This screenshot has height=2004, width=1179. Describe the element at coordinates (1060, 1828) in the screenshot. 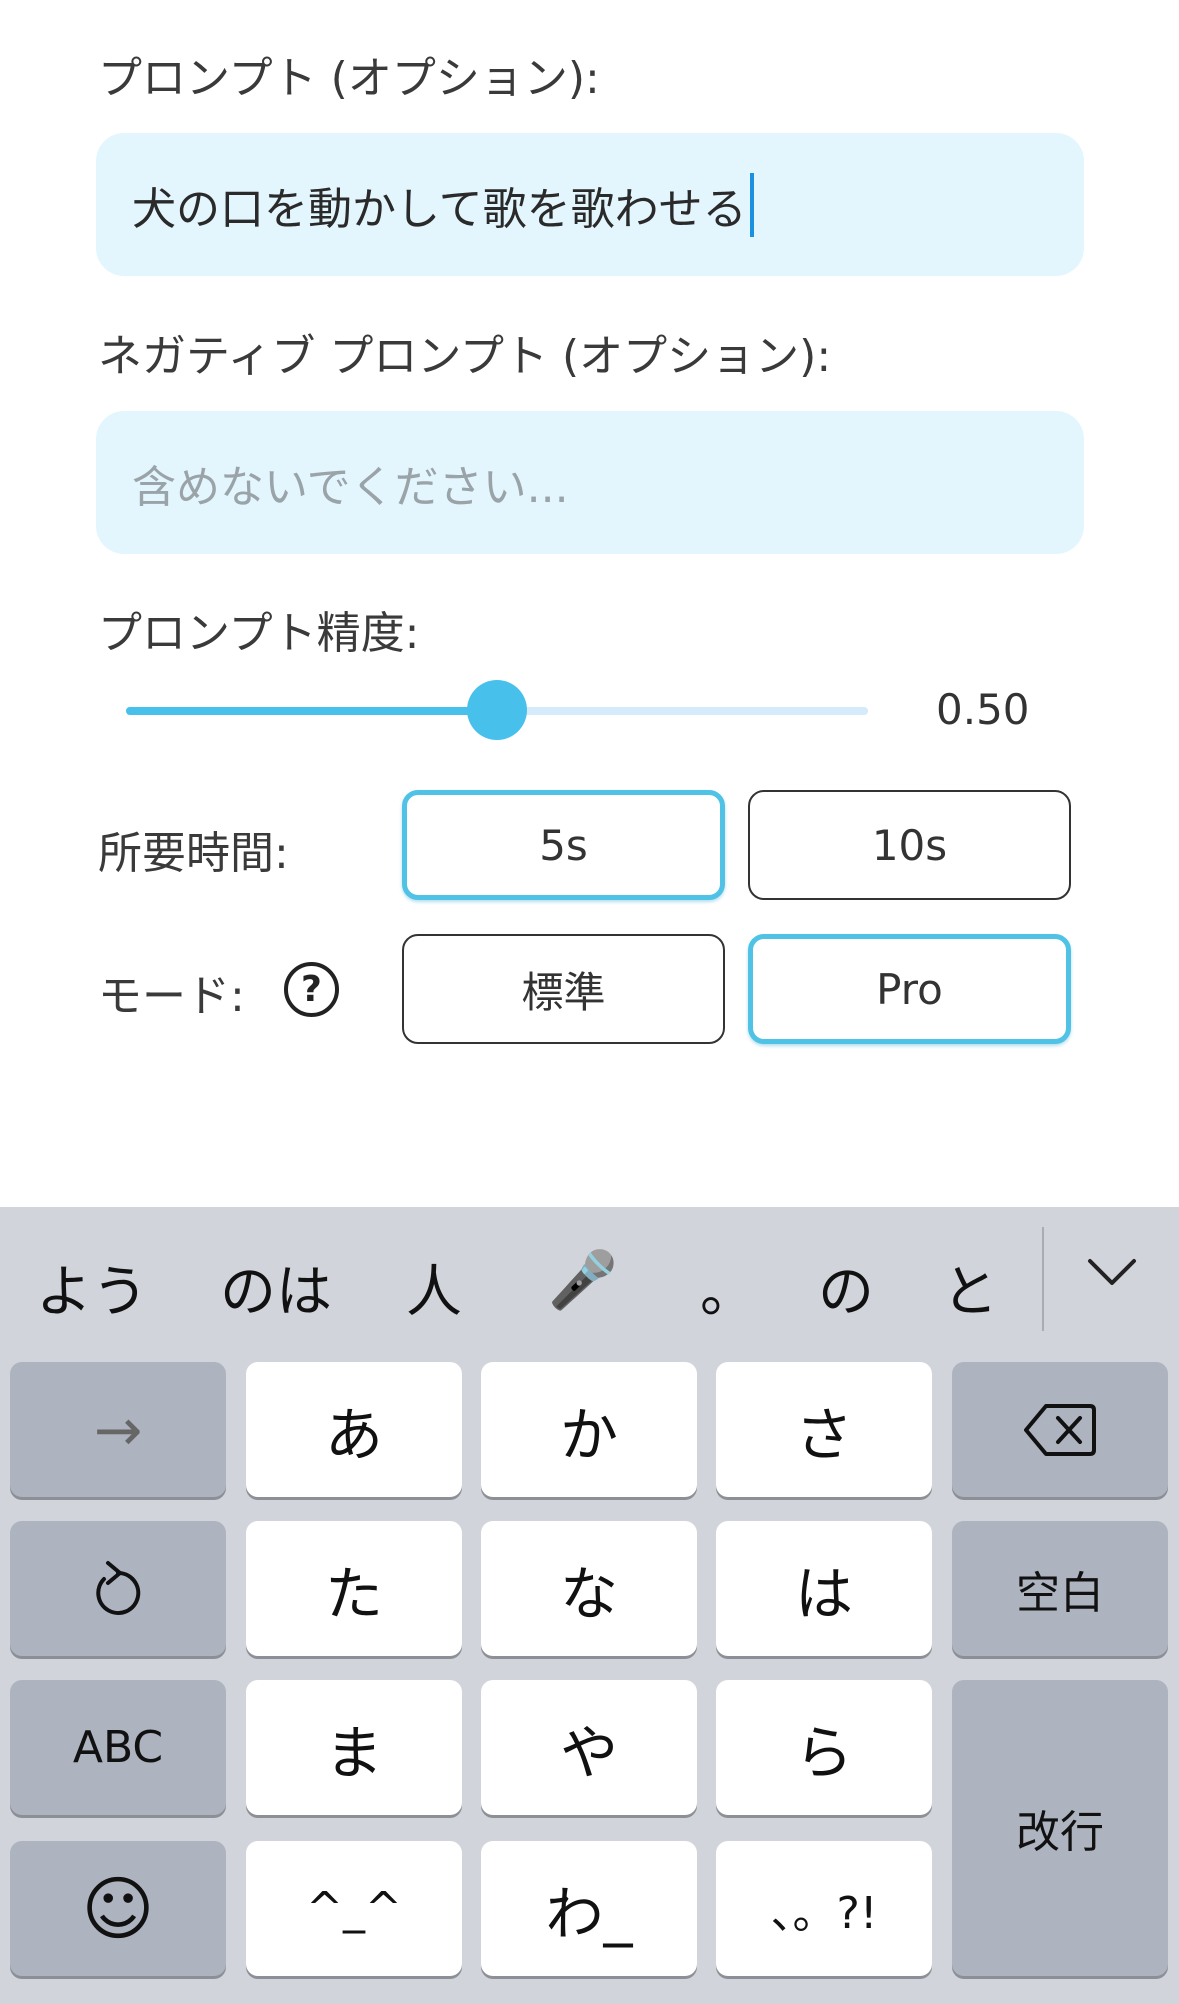

I see `return-key: 改行` at that location.